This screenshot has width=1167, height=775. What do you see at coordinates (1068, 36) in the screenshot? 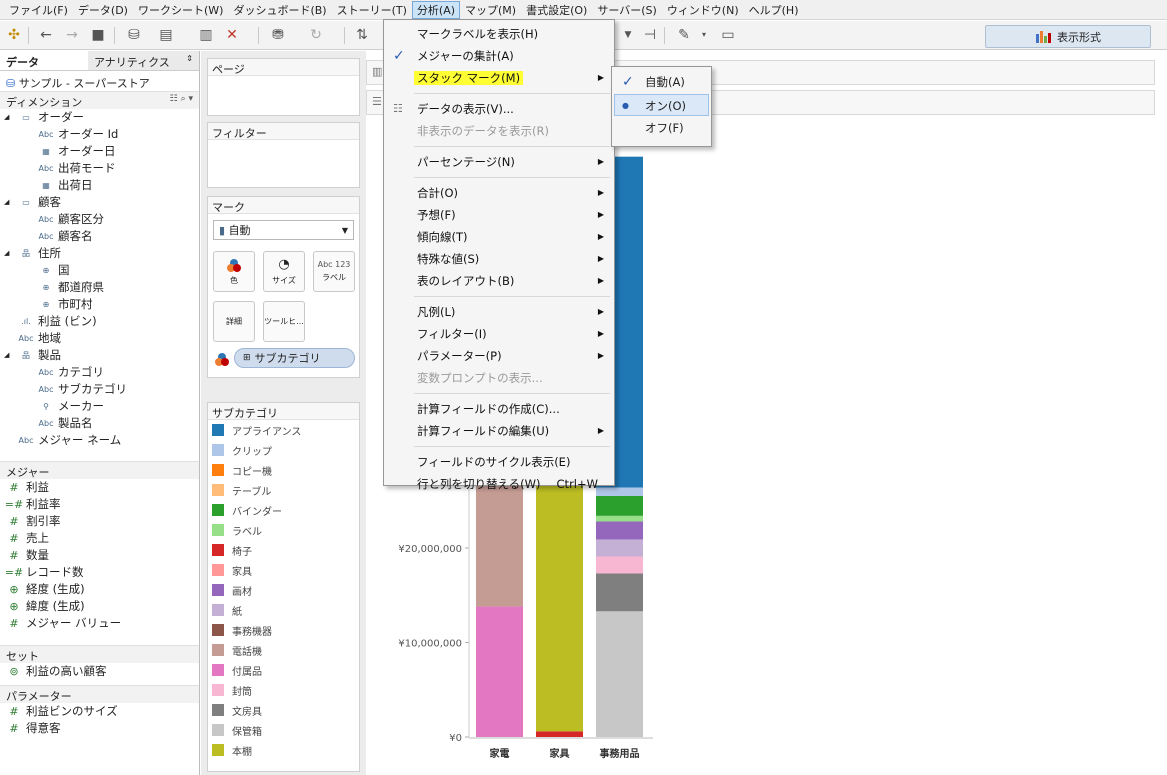
I see `show-me-button: 表示形式` at bounding box center [1068, 36].